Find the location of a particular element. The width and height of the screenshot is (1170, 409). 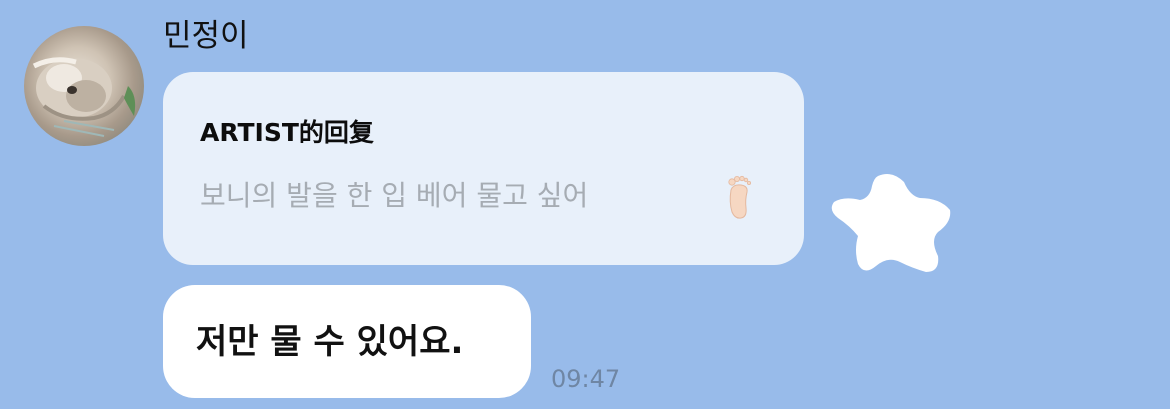

avatar is located at coordinates (84, 86).